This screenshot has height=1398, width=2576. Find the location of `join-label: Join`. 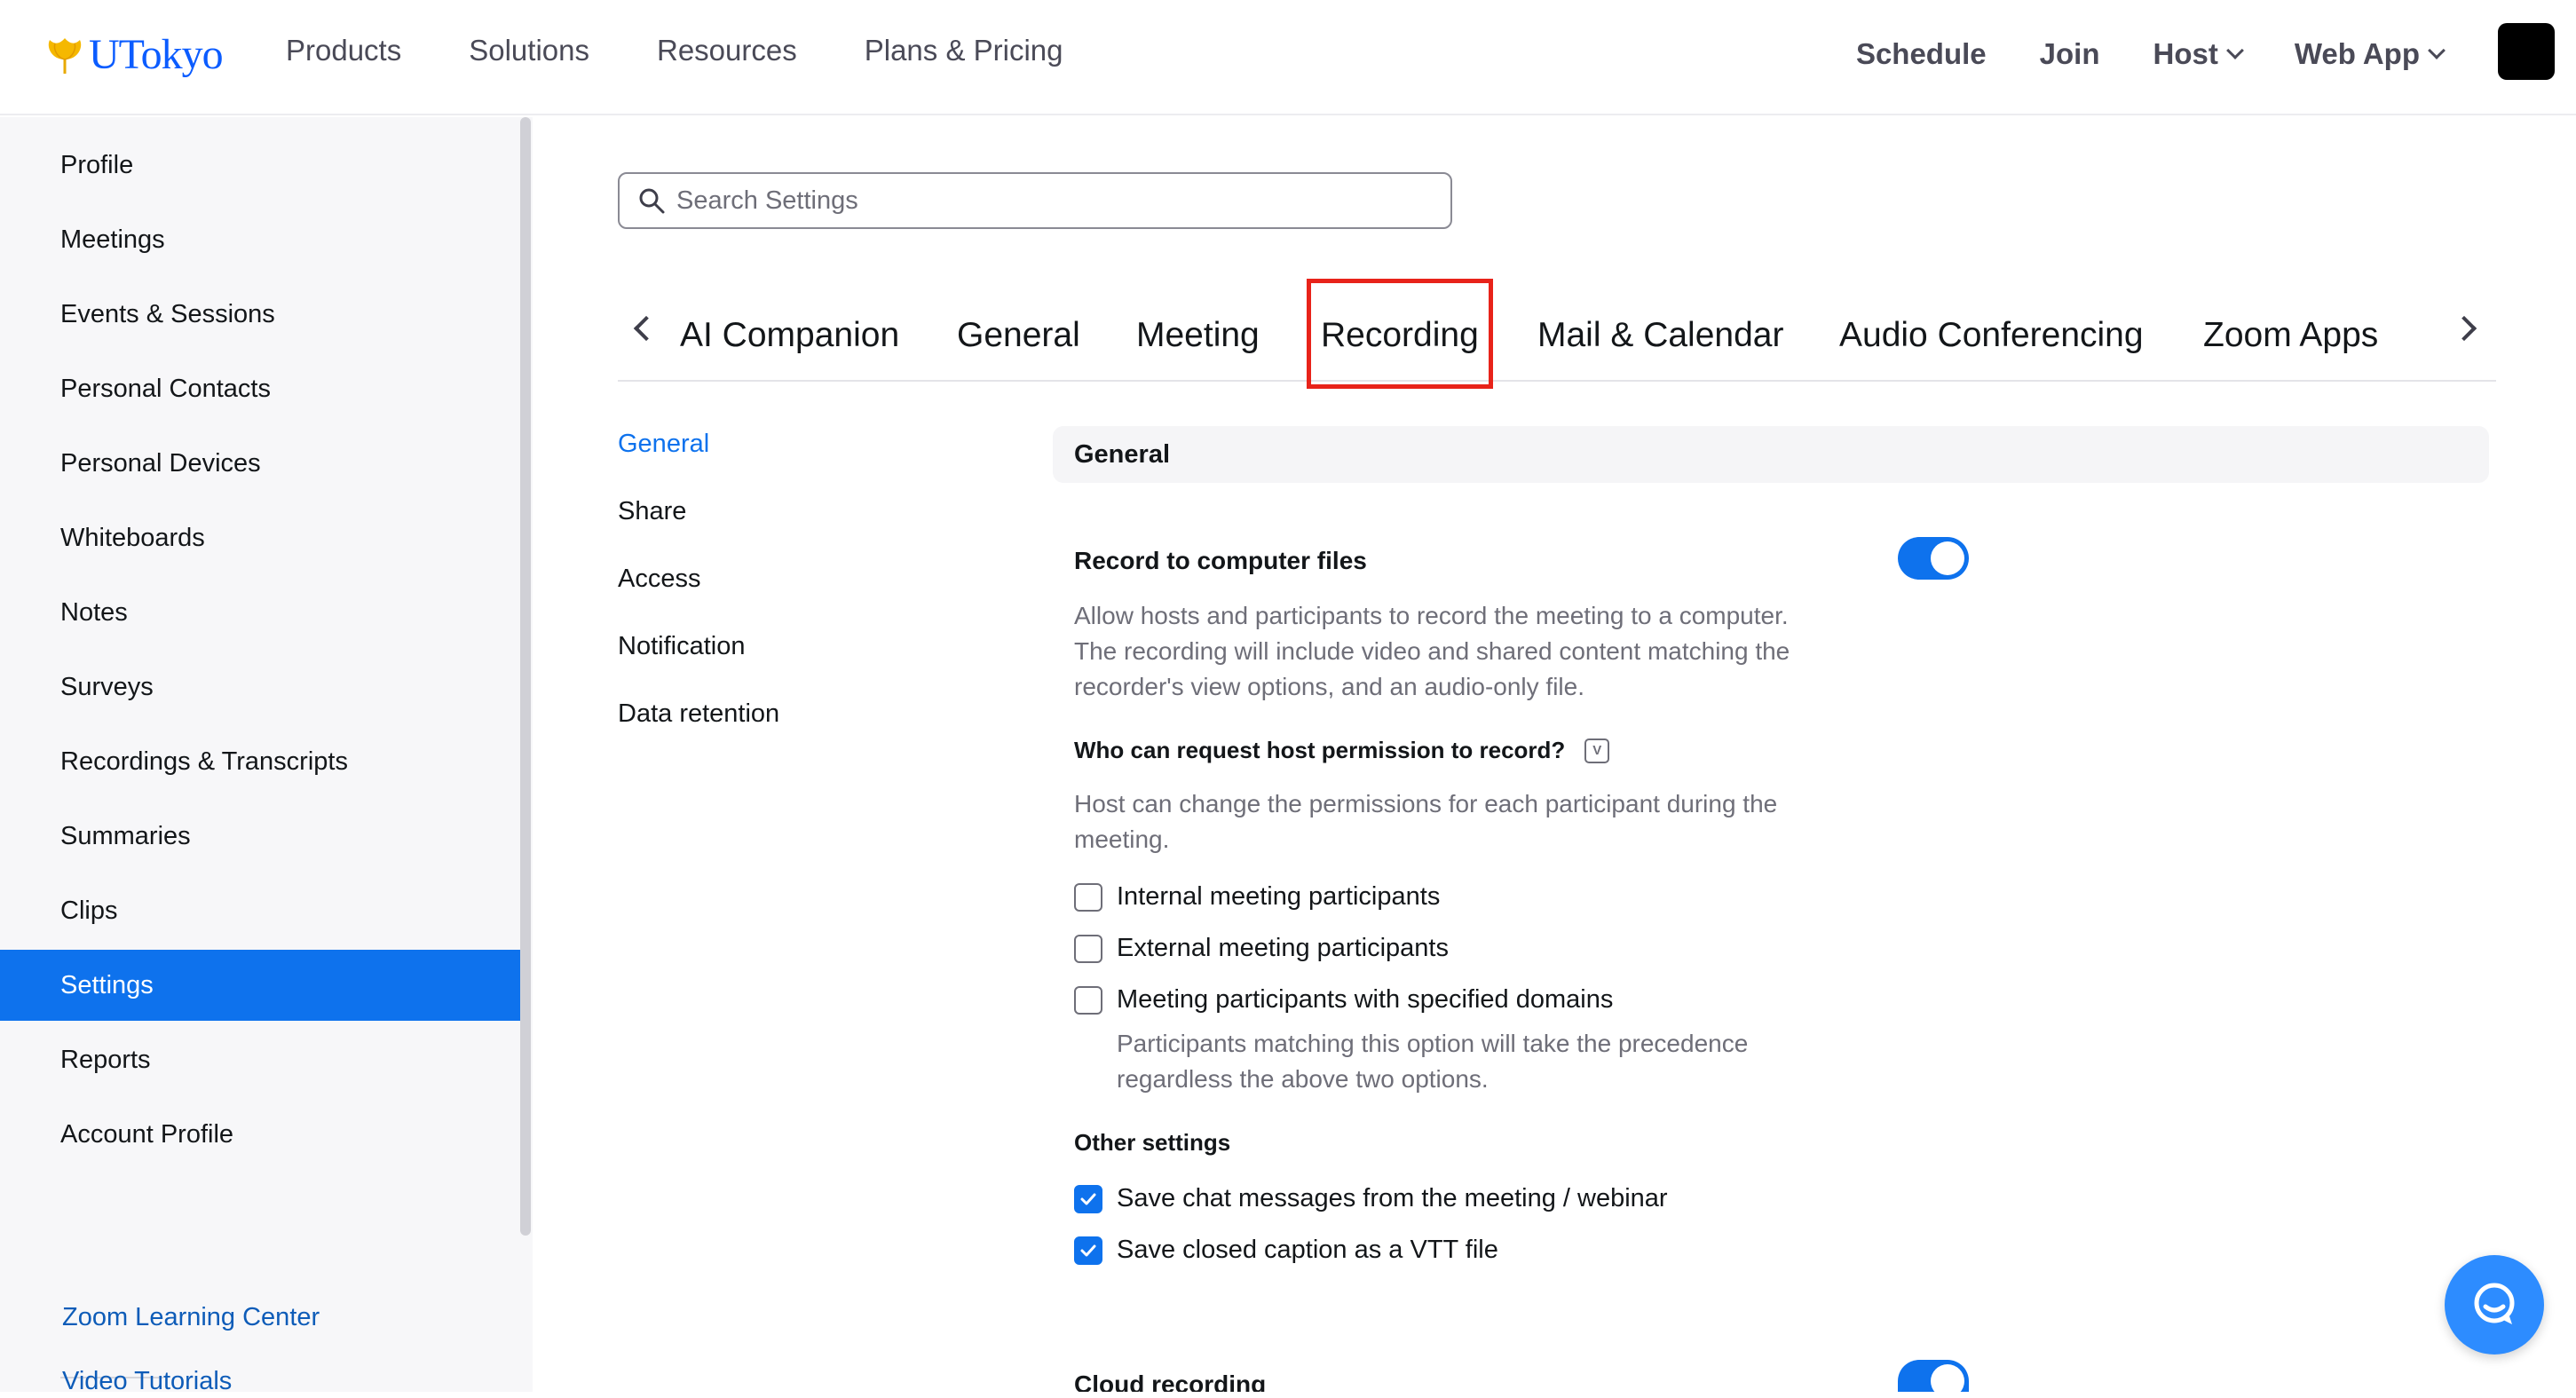

join-label: Join is located at coordinates (2069, 53).